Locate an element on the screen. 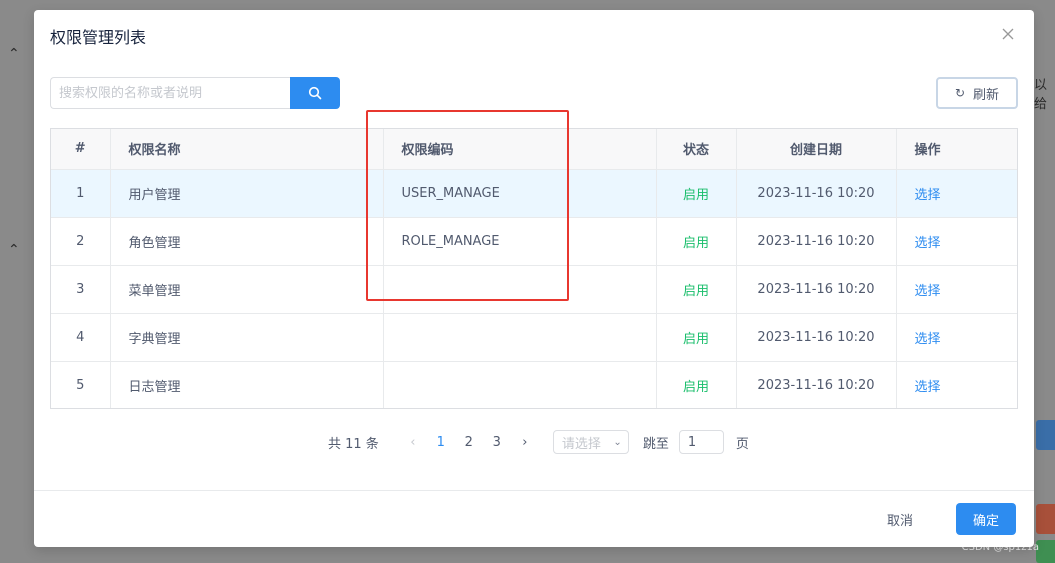 The width and height of the screenshot is (1055, 563). row-index: 5 is located at coordinates (81, 384).